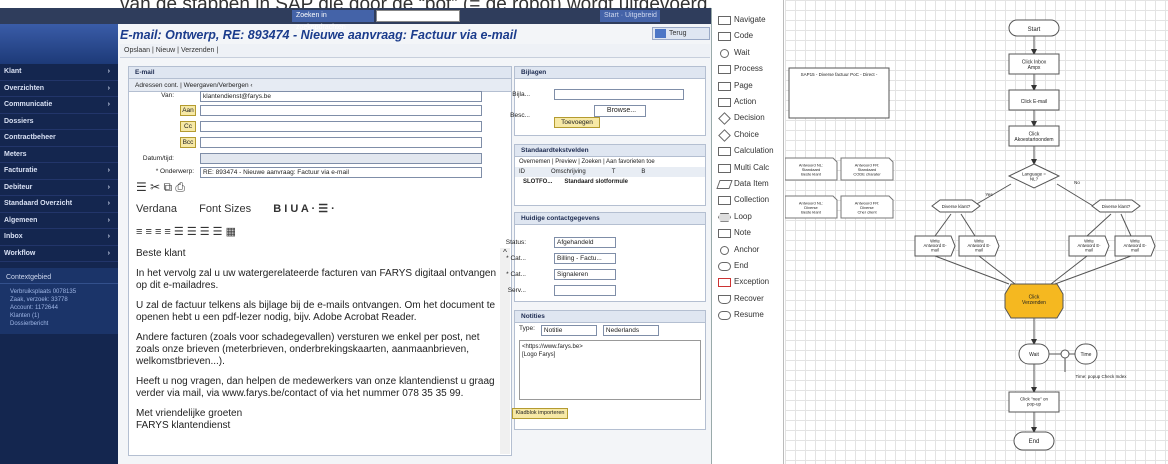  Describe the element at coordinates (341, 126) in the screenshot. I see `cc-field` at that location.